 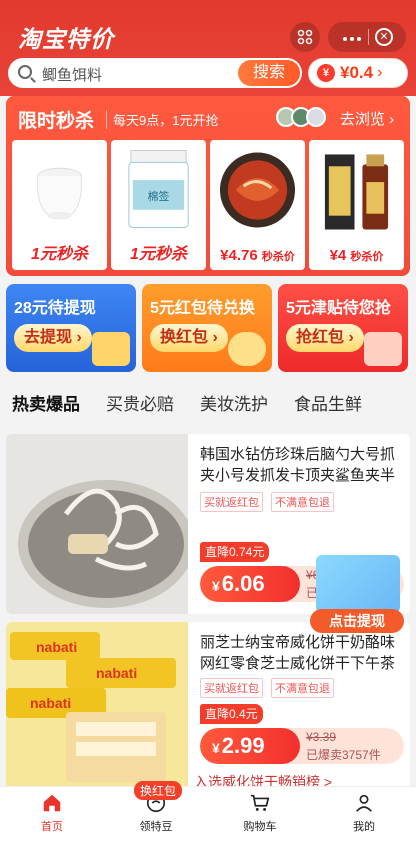 What do you see at coordinates (250, 746) in the screenshot?
I see `current-price: ¥2.99` at bounding box center [250, 746].